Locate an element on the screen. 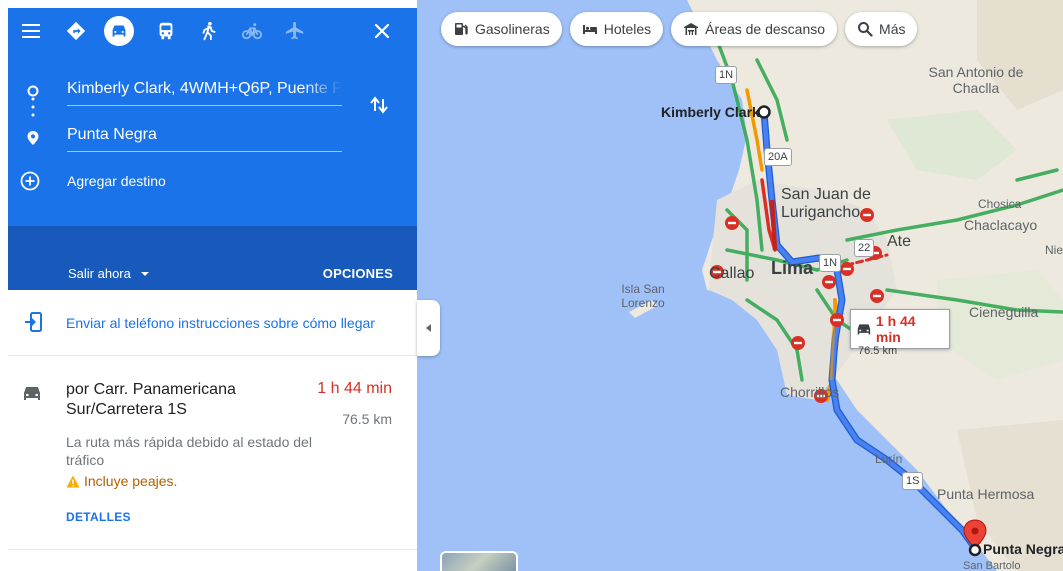 The width and height of the screenshot is (1063, 571). toll-warning: Incluye peajes. is located at coordinates (121, 481).